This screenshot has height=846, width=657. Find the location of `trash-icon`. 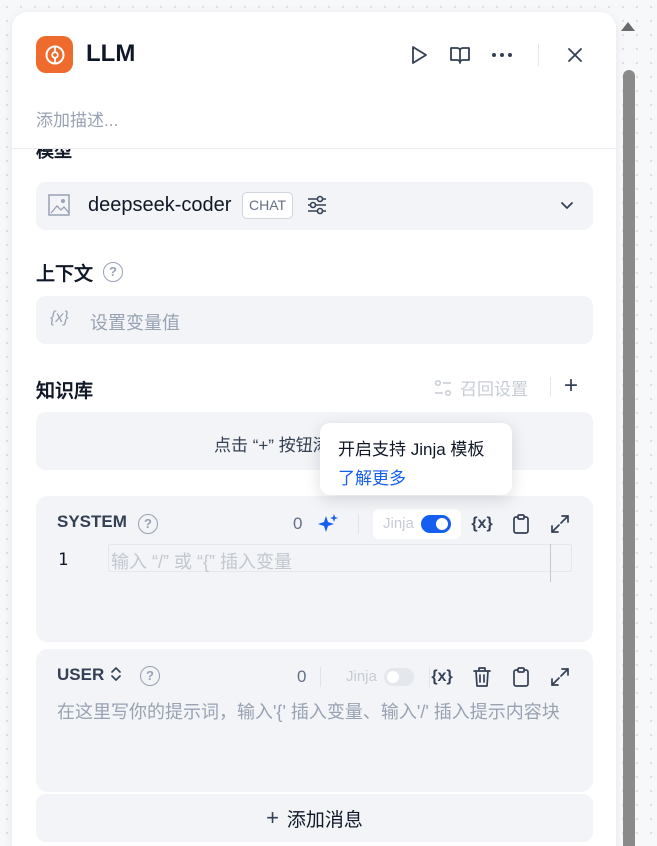

trash-icon is located at coordinates (482, 677).